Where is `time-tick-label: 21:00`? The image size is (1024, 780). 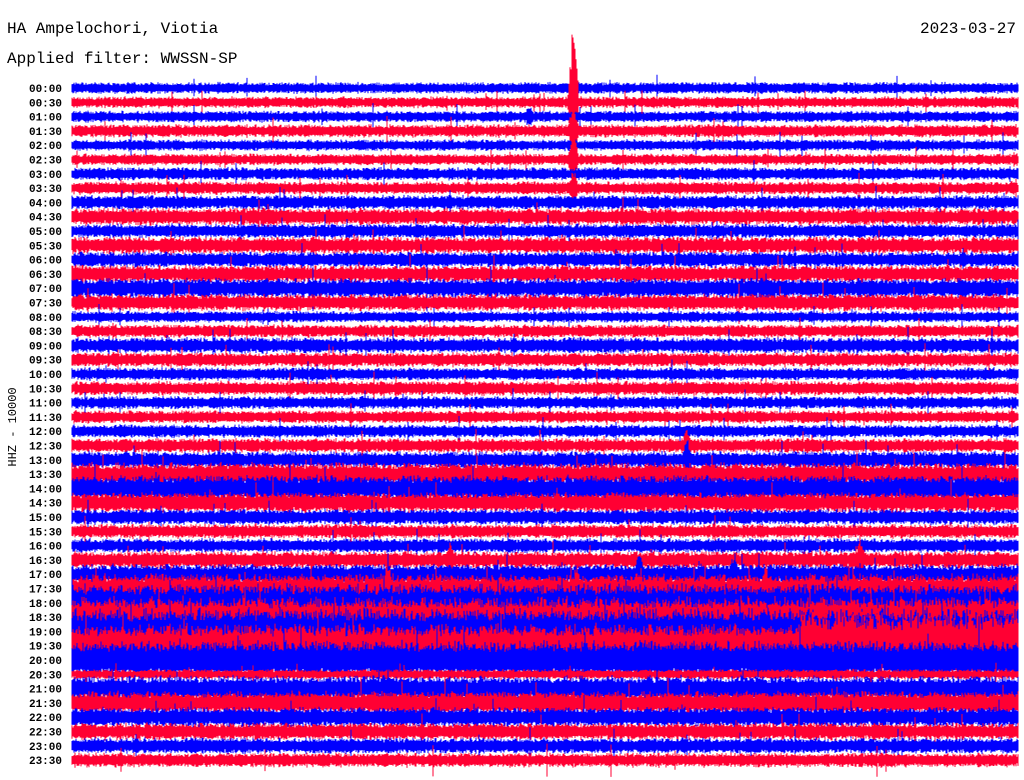
time-tick-label: 21:00 is located at coordinates (45, 691).